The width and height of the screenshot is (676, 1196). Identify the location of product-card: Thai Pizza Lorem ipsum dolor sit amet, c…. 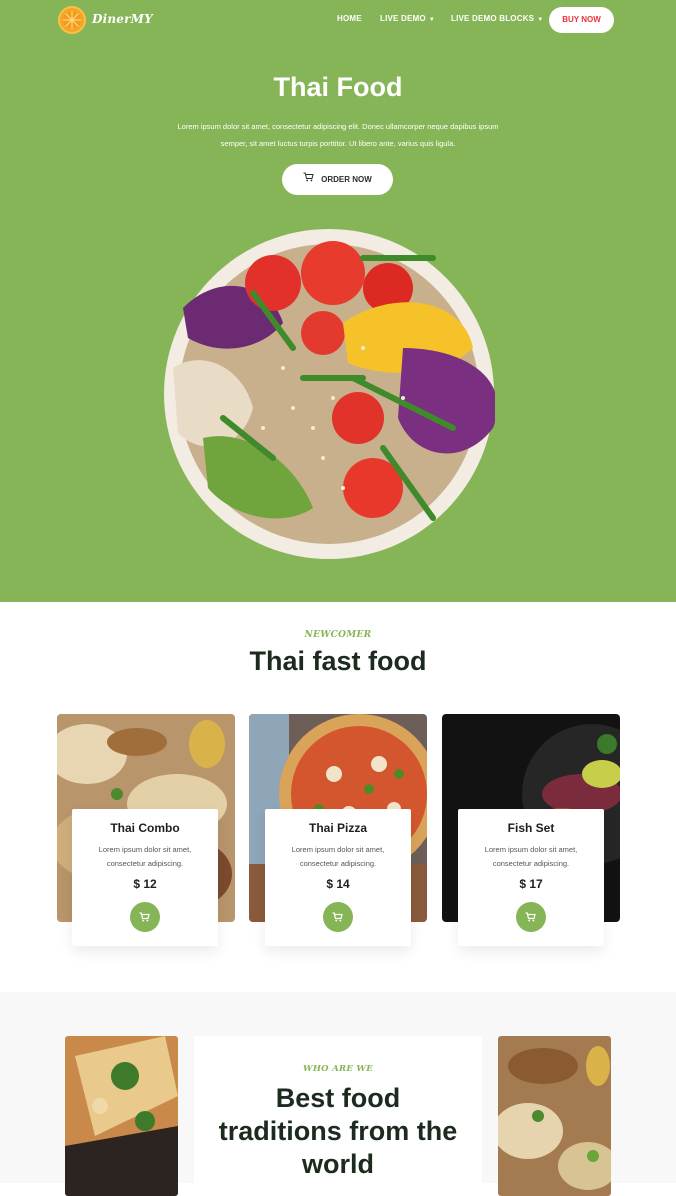
(338, 877).